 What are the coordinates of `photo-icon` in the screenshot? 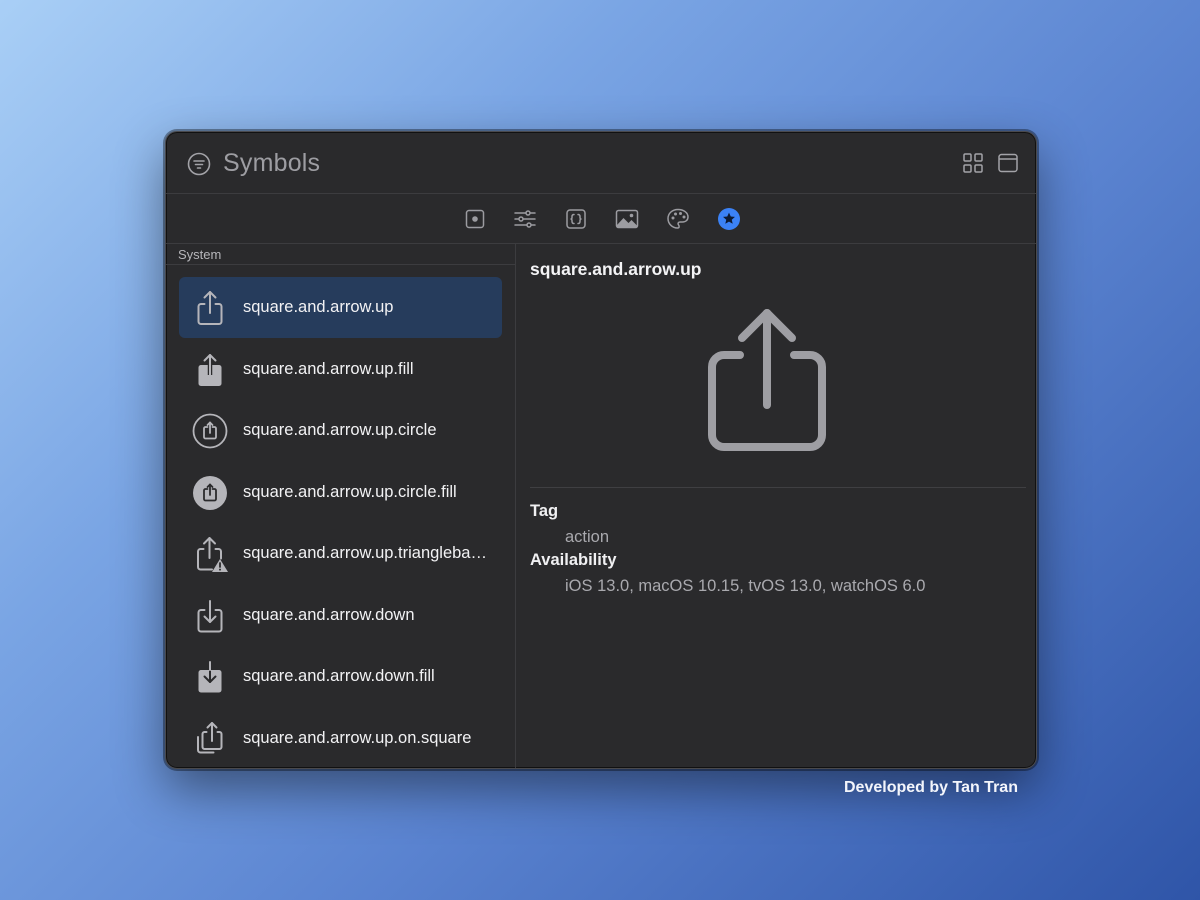 It's located at (627, 219).